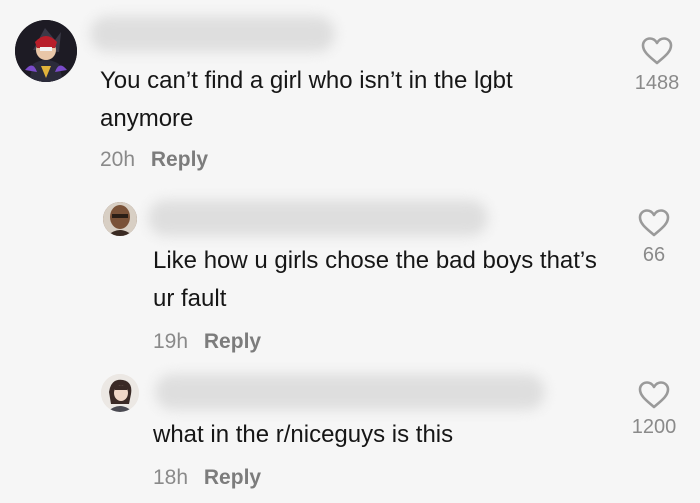 The width and height of the screenshot is (700, 503). Describe the element at coordinates (171, 477) in the screenshot. I see `comment-time: 18h` at that location.